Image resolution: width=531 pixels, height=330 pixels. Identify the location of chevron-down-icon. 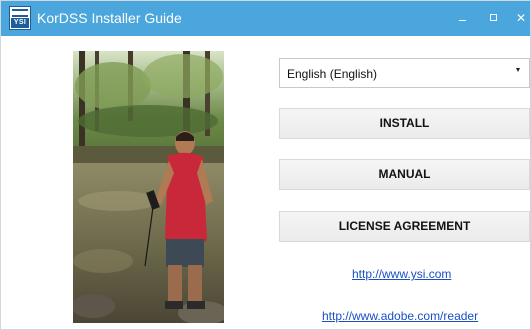
(518, 70).